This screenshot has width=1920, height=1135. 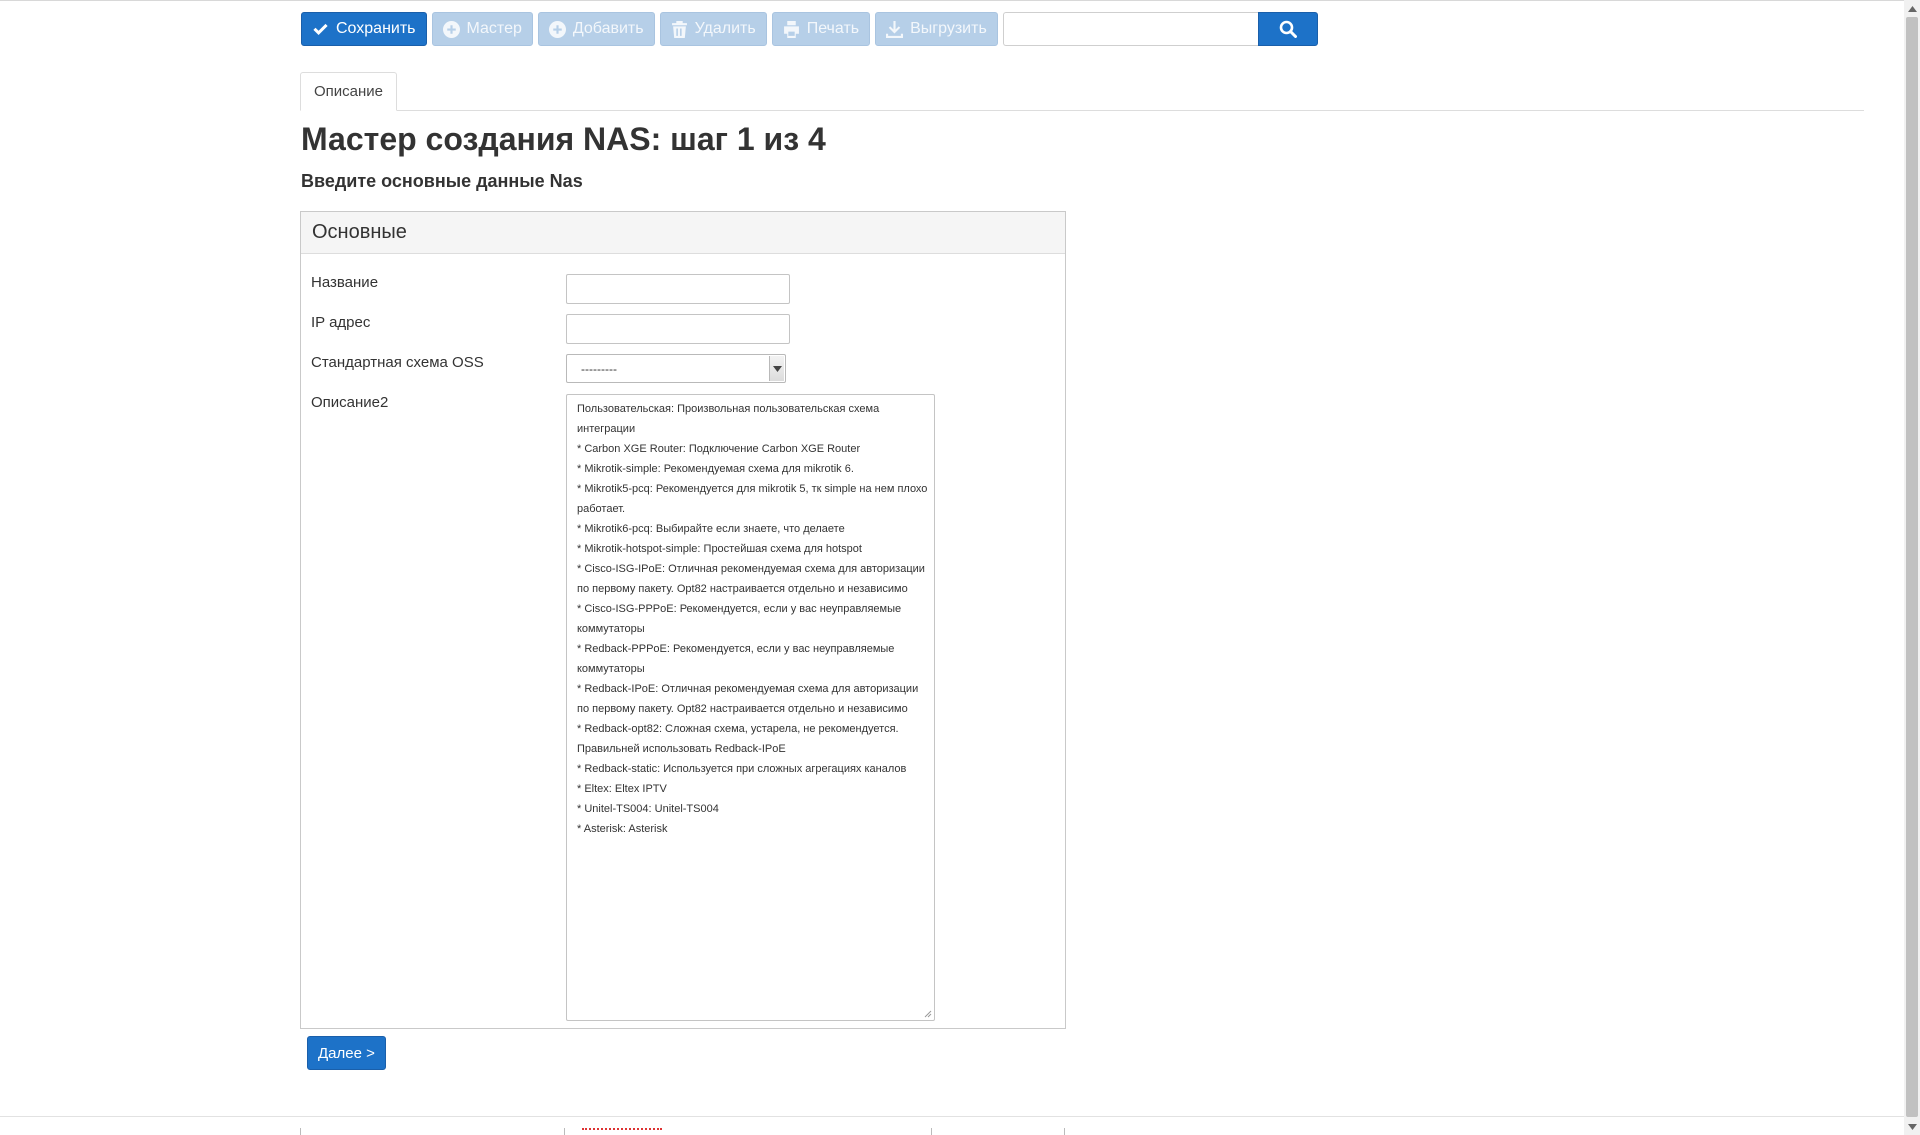 I want to click on save-button-label: Сохранить, so click(x=376, y=28).